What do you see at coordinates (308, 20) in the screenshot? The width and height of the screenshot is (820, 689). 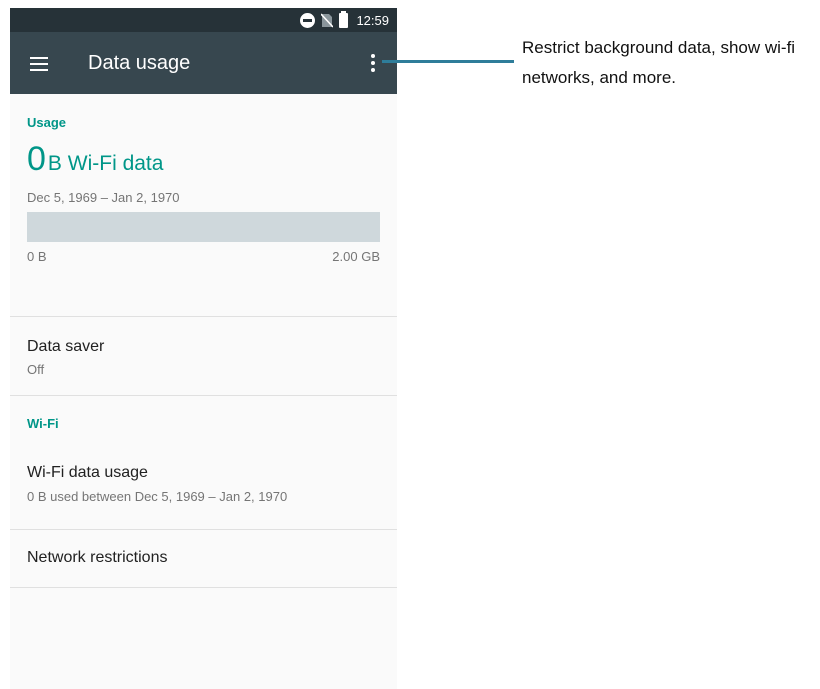 I see `do-not-disturb-icon` at bounding box center [308, 20].